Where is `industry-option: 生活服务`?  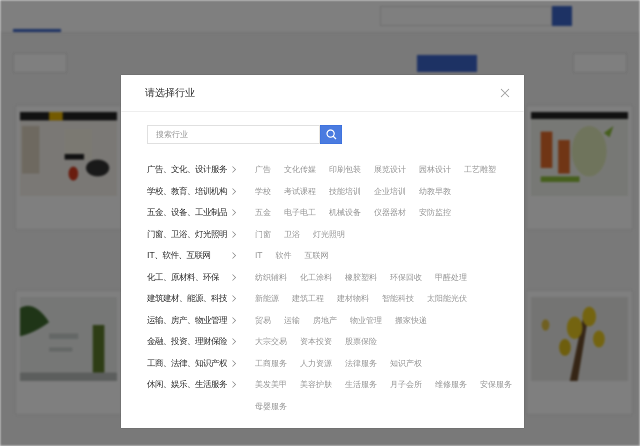 industry-option: 生活服务 is located at coordinates (361, 385).